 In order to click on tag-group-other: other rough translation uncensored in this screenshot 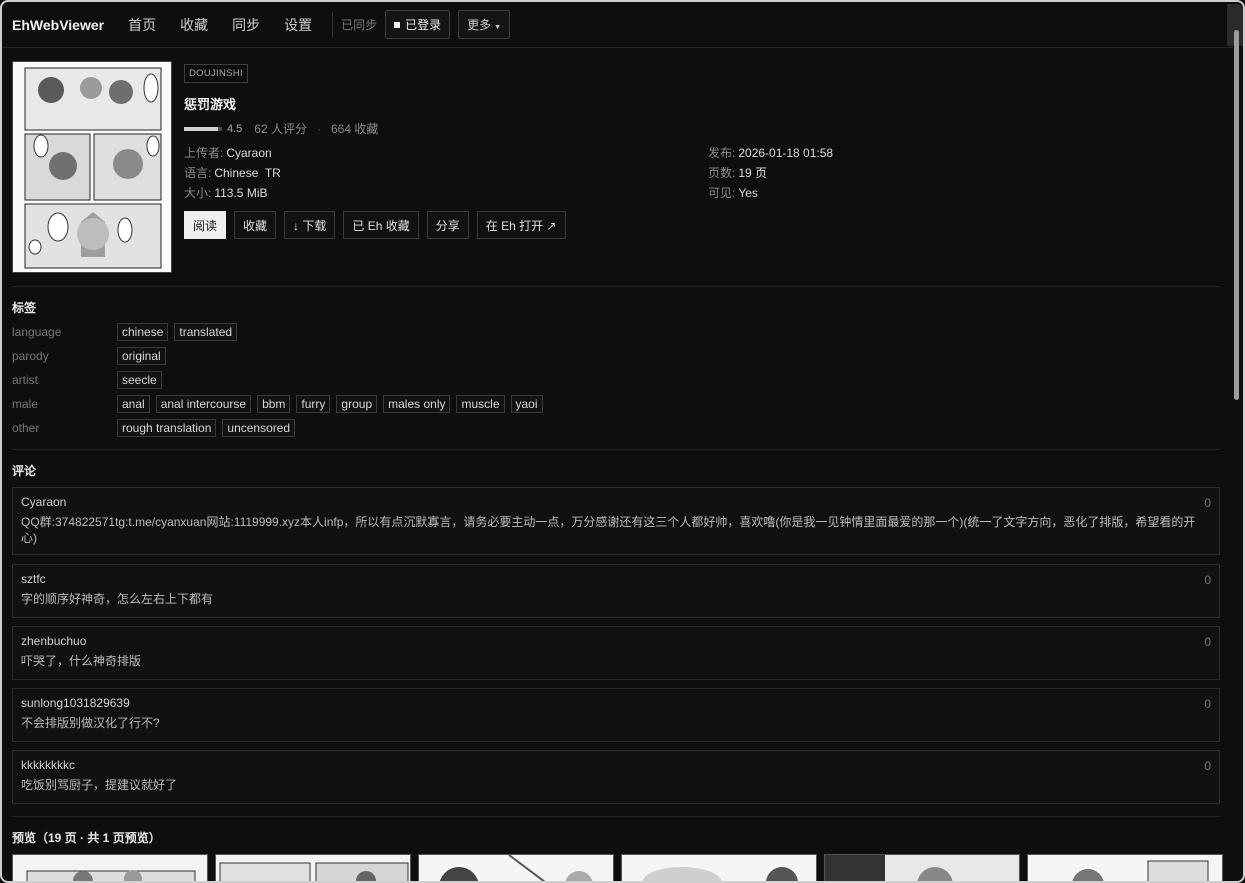, I will do `click(156, 428)`.